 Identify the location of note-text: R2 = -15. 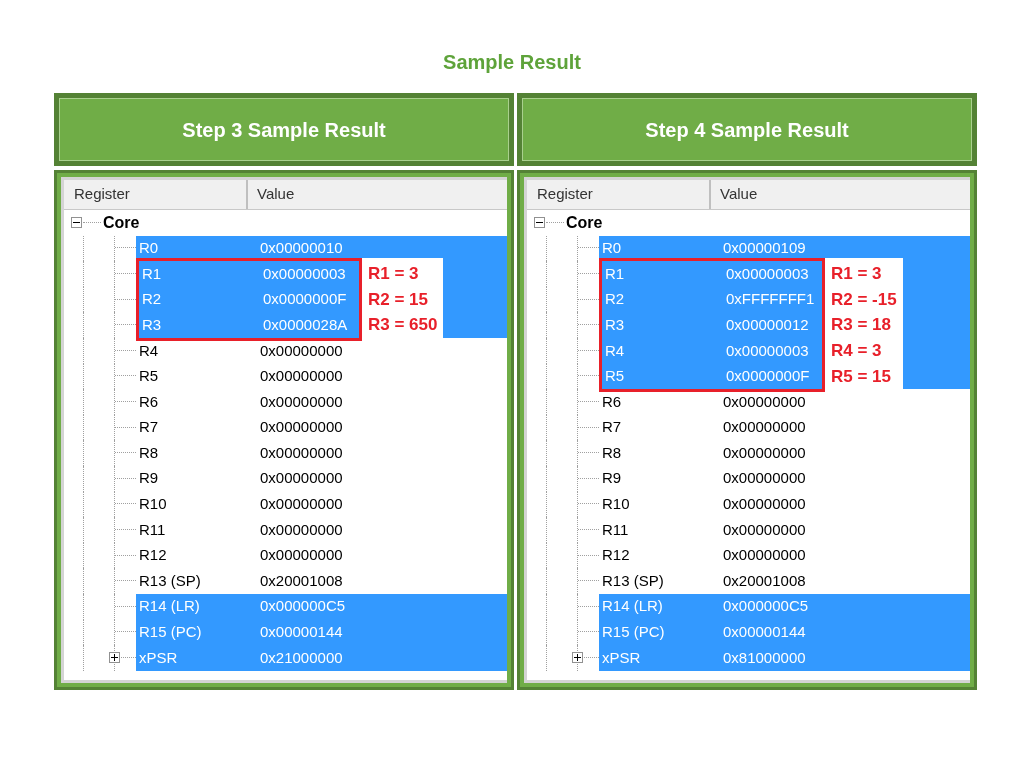
(864, 299).